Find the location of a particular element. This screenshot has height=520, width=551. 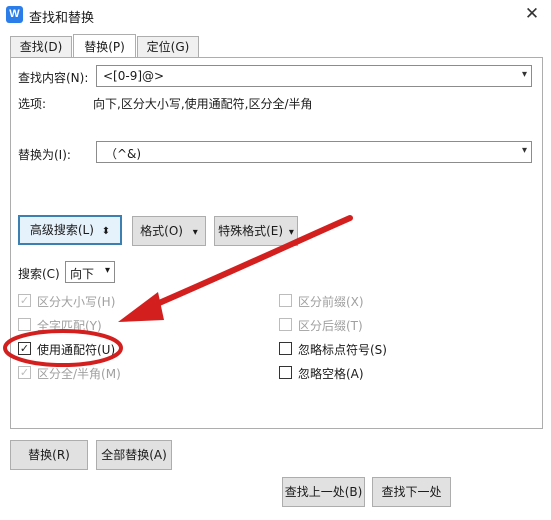

special-format-label: 特殊格式(E) is located at coordinates (251, 231).